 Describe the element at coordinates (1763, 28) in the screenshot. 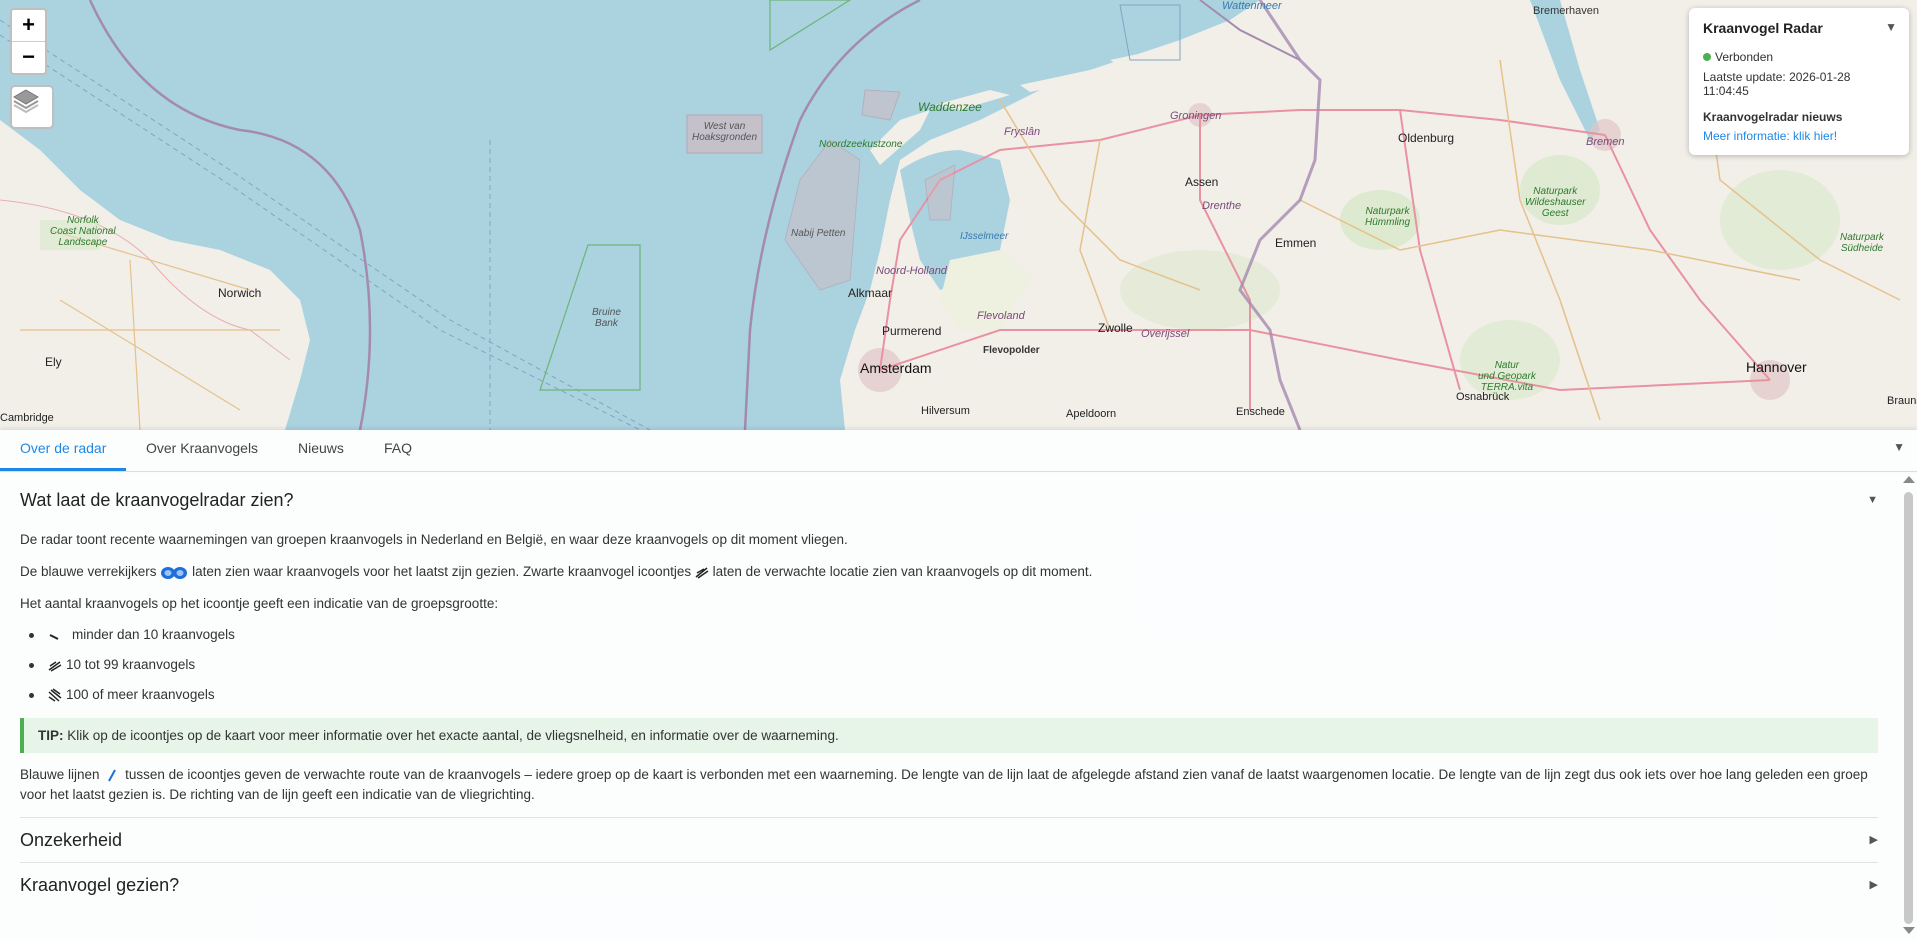

I see `radar-title: Kraanvogel Radar` at that location.